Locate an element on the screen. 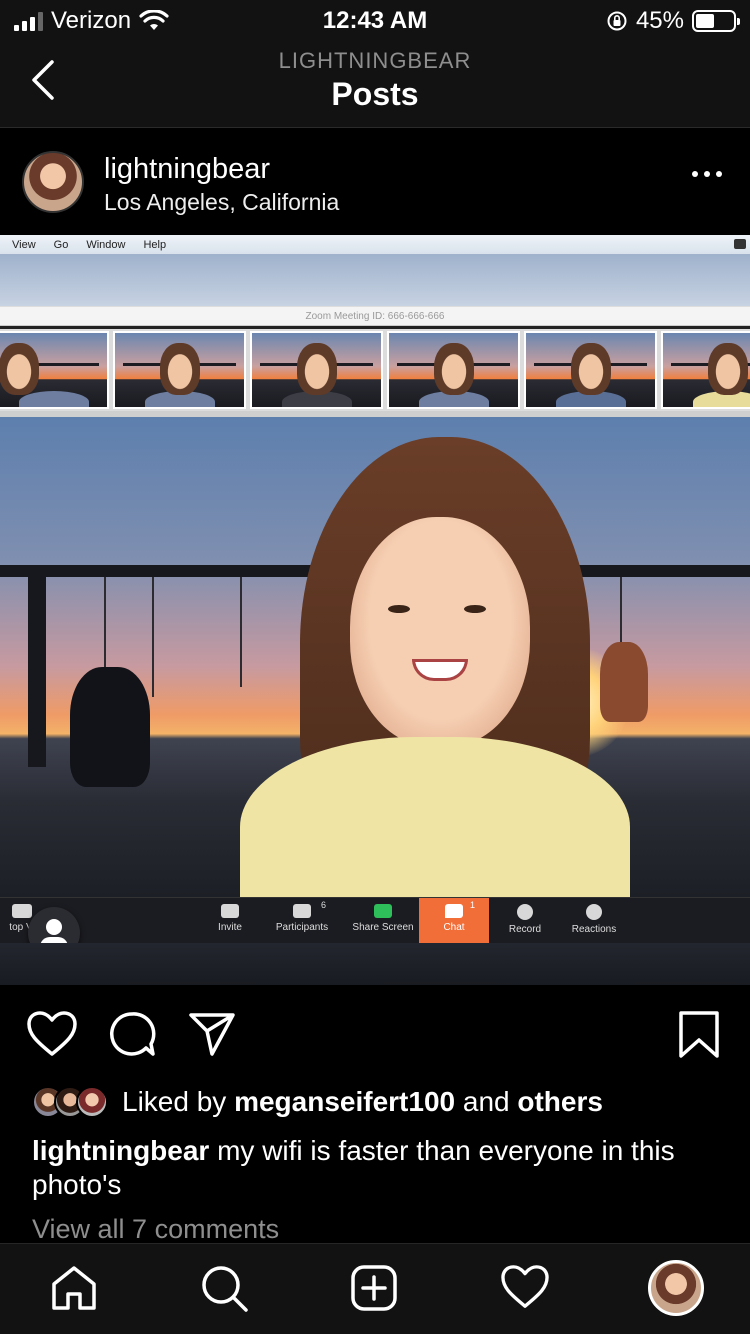 The image size is (750, 1334). sky-band is located at coordinates (375, 280).